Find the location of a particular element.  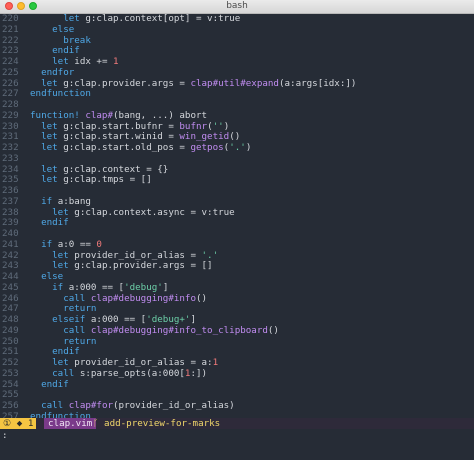

code-text: call clap#debugging#info() is located at coordinates (118, 298).